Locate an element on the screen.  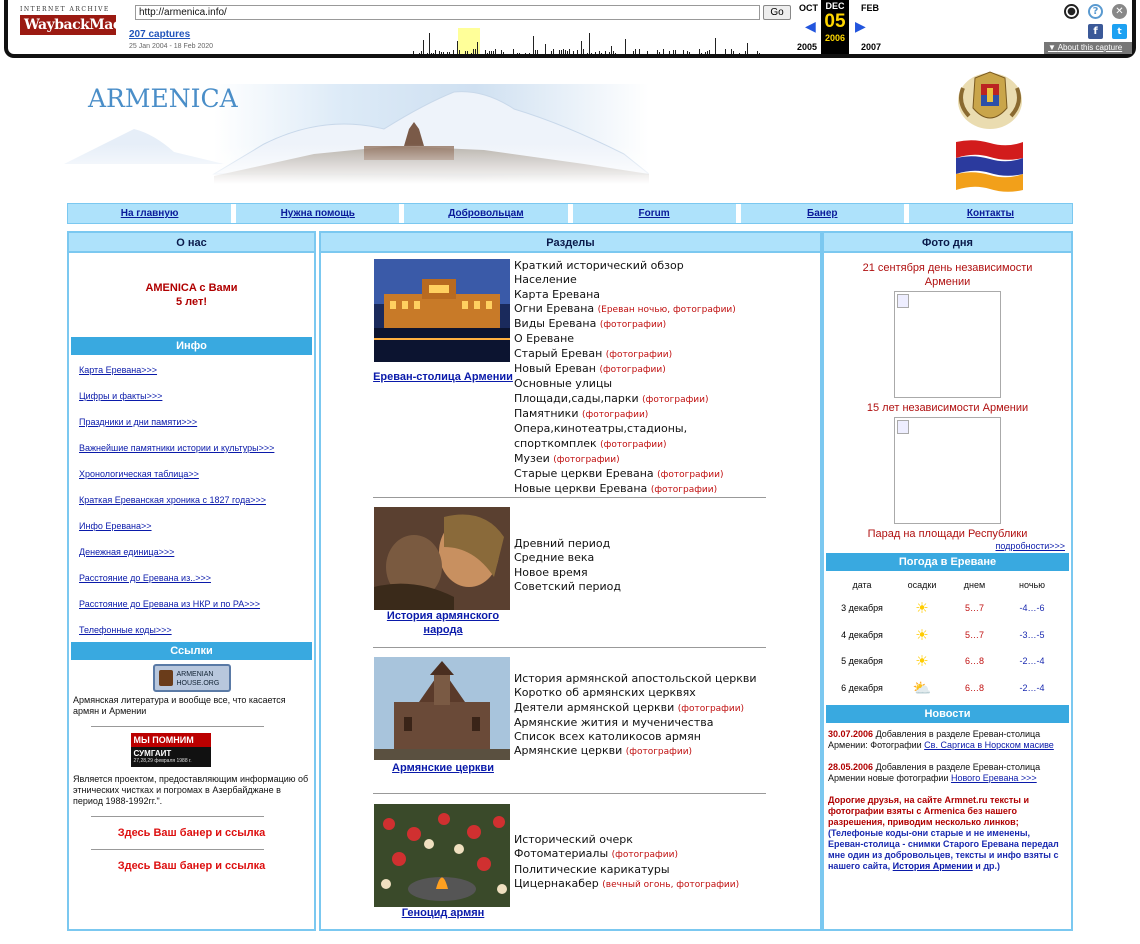
yerevan-night-photo is located at coordinates (442, 310).